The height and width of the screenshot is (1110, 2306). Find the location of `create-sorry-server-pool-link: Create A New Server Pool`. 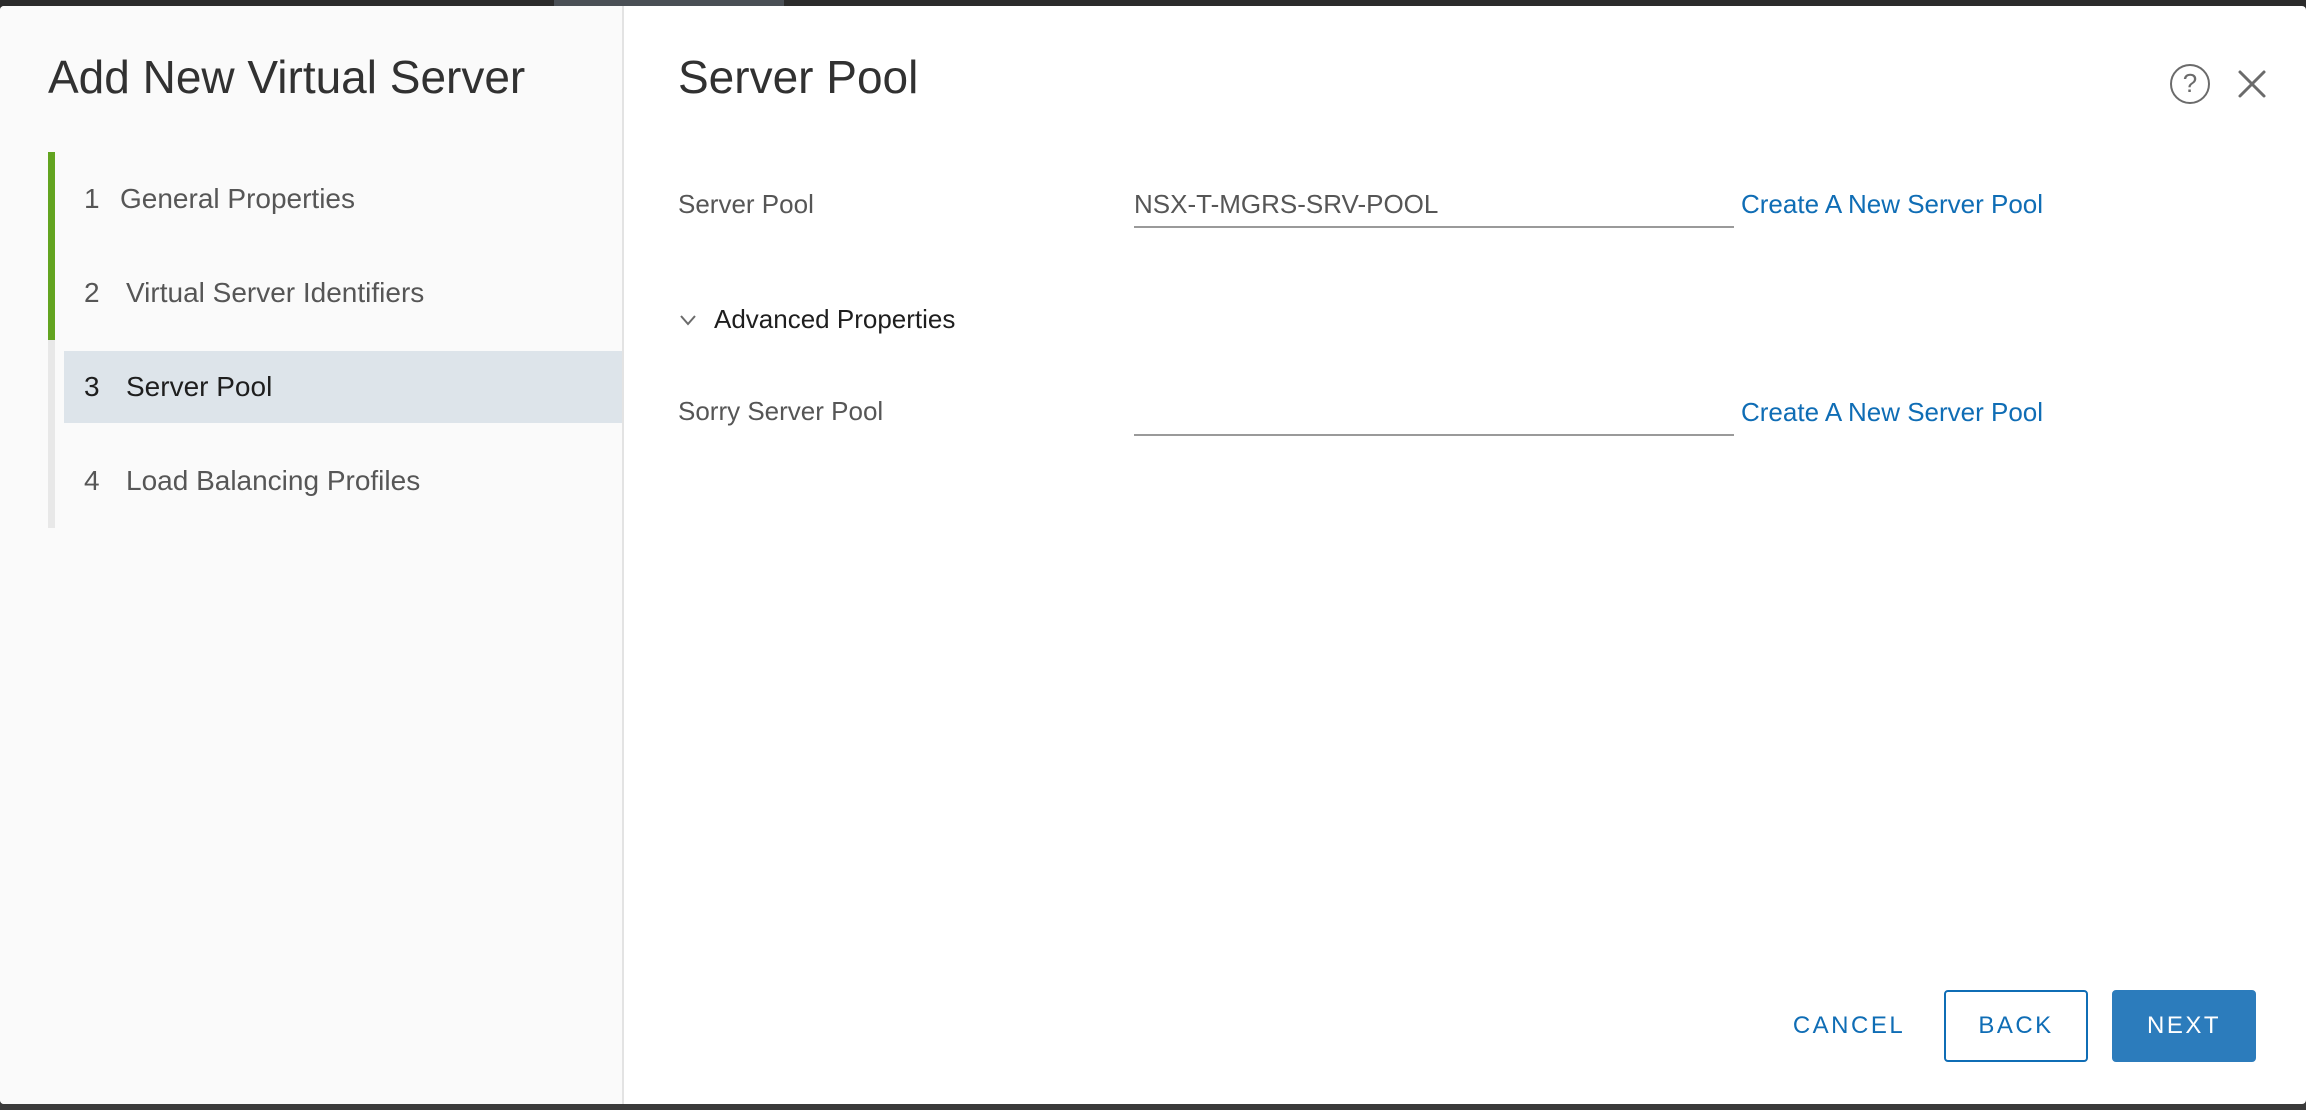

create-sorry-server-pool-link: Create A New Server Pool is located at coordinates (1892, 412).